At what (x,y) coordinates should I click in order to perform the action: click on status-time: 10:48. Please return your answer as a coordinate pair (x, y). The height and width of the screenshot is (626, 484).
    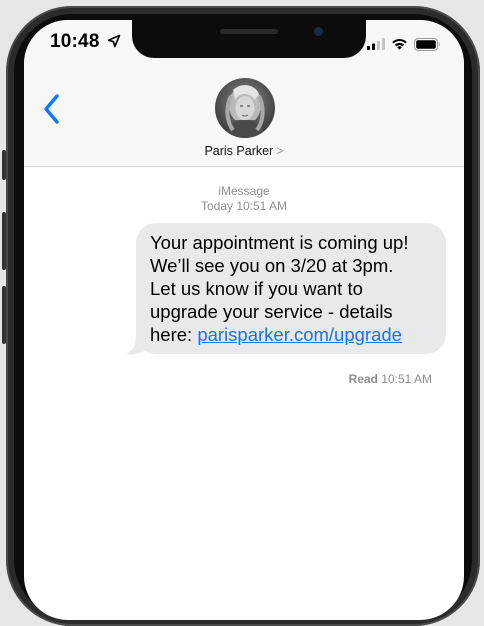
    Looking at the image, I should click on (75, 41).